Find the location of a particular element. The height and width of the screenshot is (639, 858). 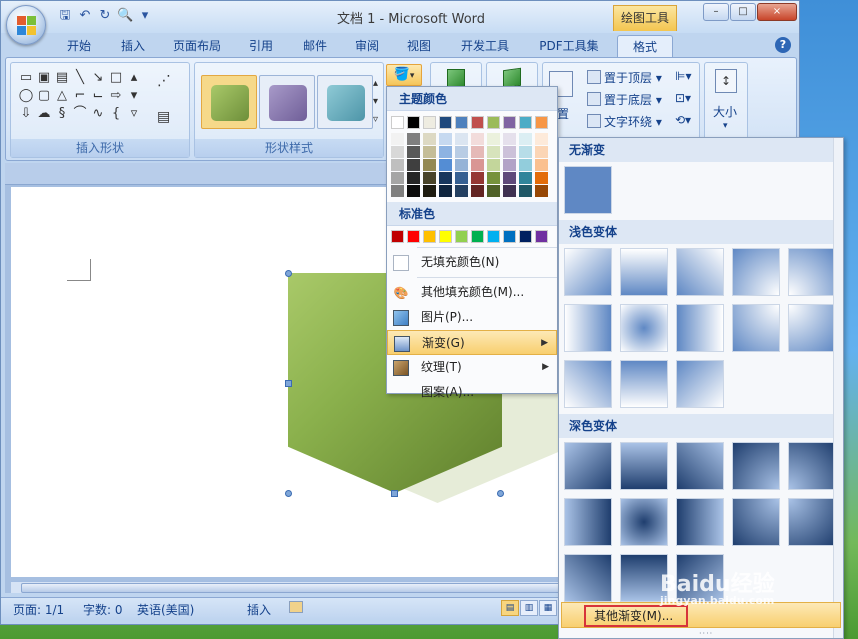

resize-handle-tl is located at coordinates (288, 273).